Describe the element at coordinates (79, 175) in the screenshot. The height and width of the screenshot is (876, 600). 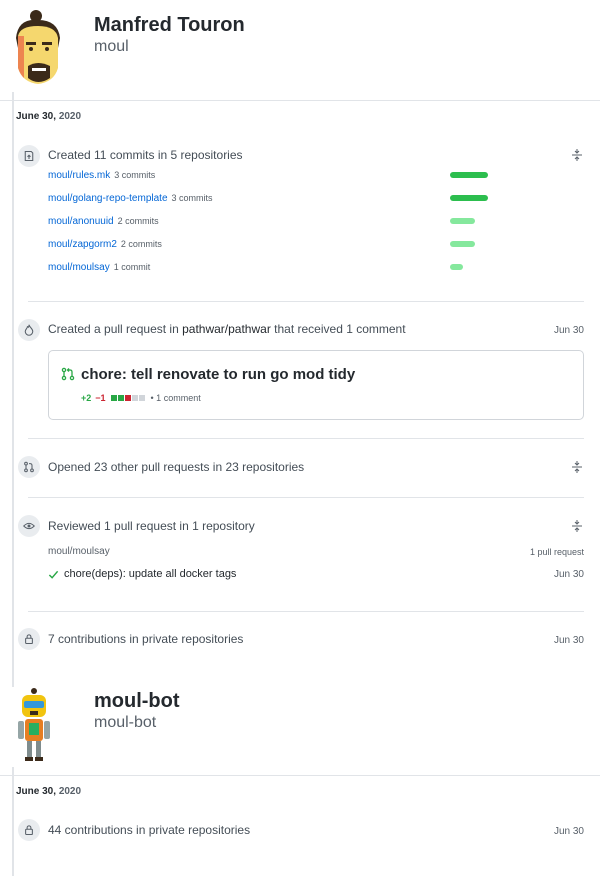
I see `repo-link: moul/rules.mk` at that location.